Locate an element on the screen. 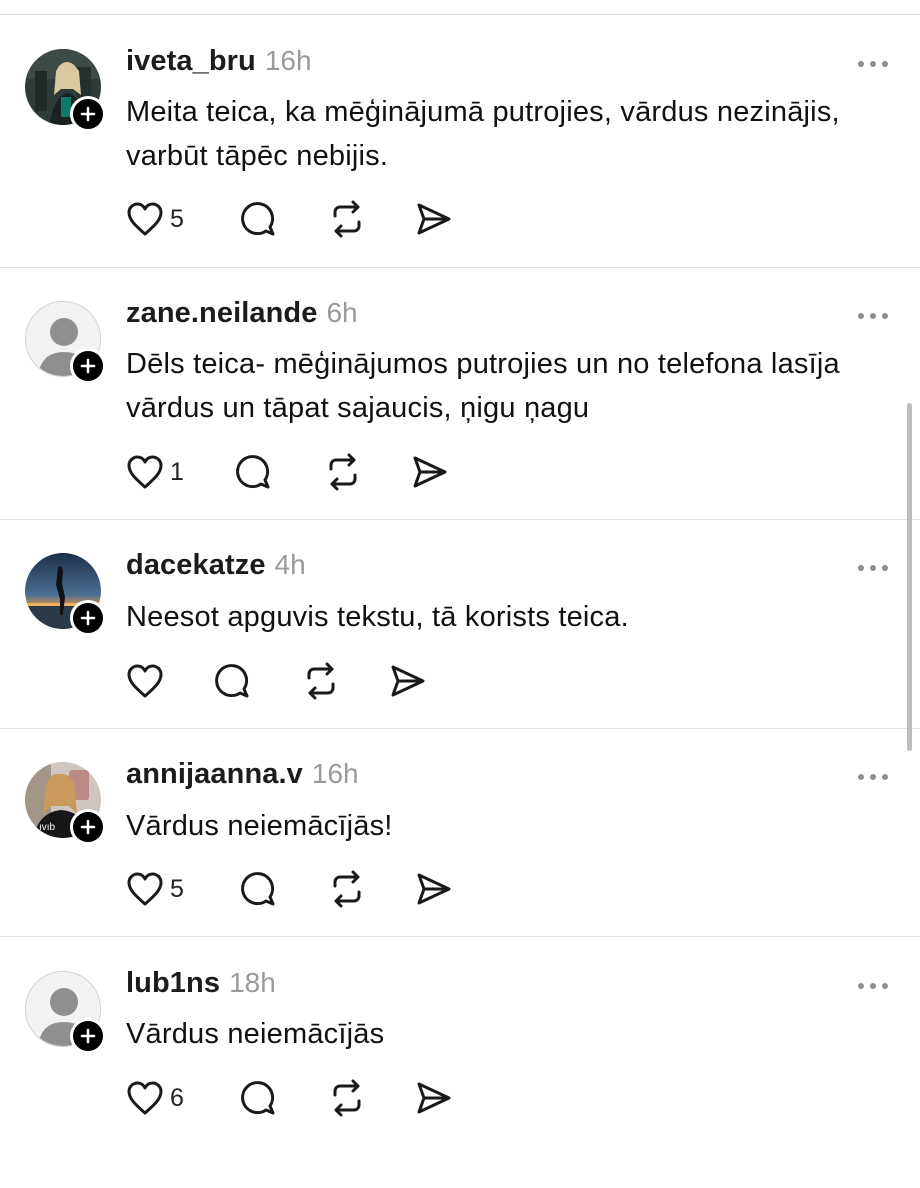 The width and height of the screenshot is (920, 1188). avatar: ıvıb is located at coordinates (65, 803).